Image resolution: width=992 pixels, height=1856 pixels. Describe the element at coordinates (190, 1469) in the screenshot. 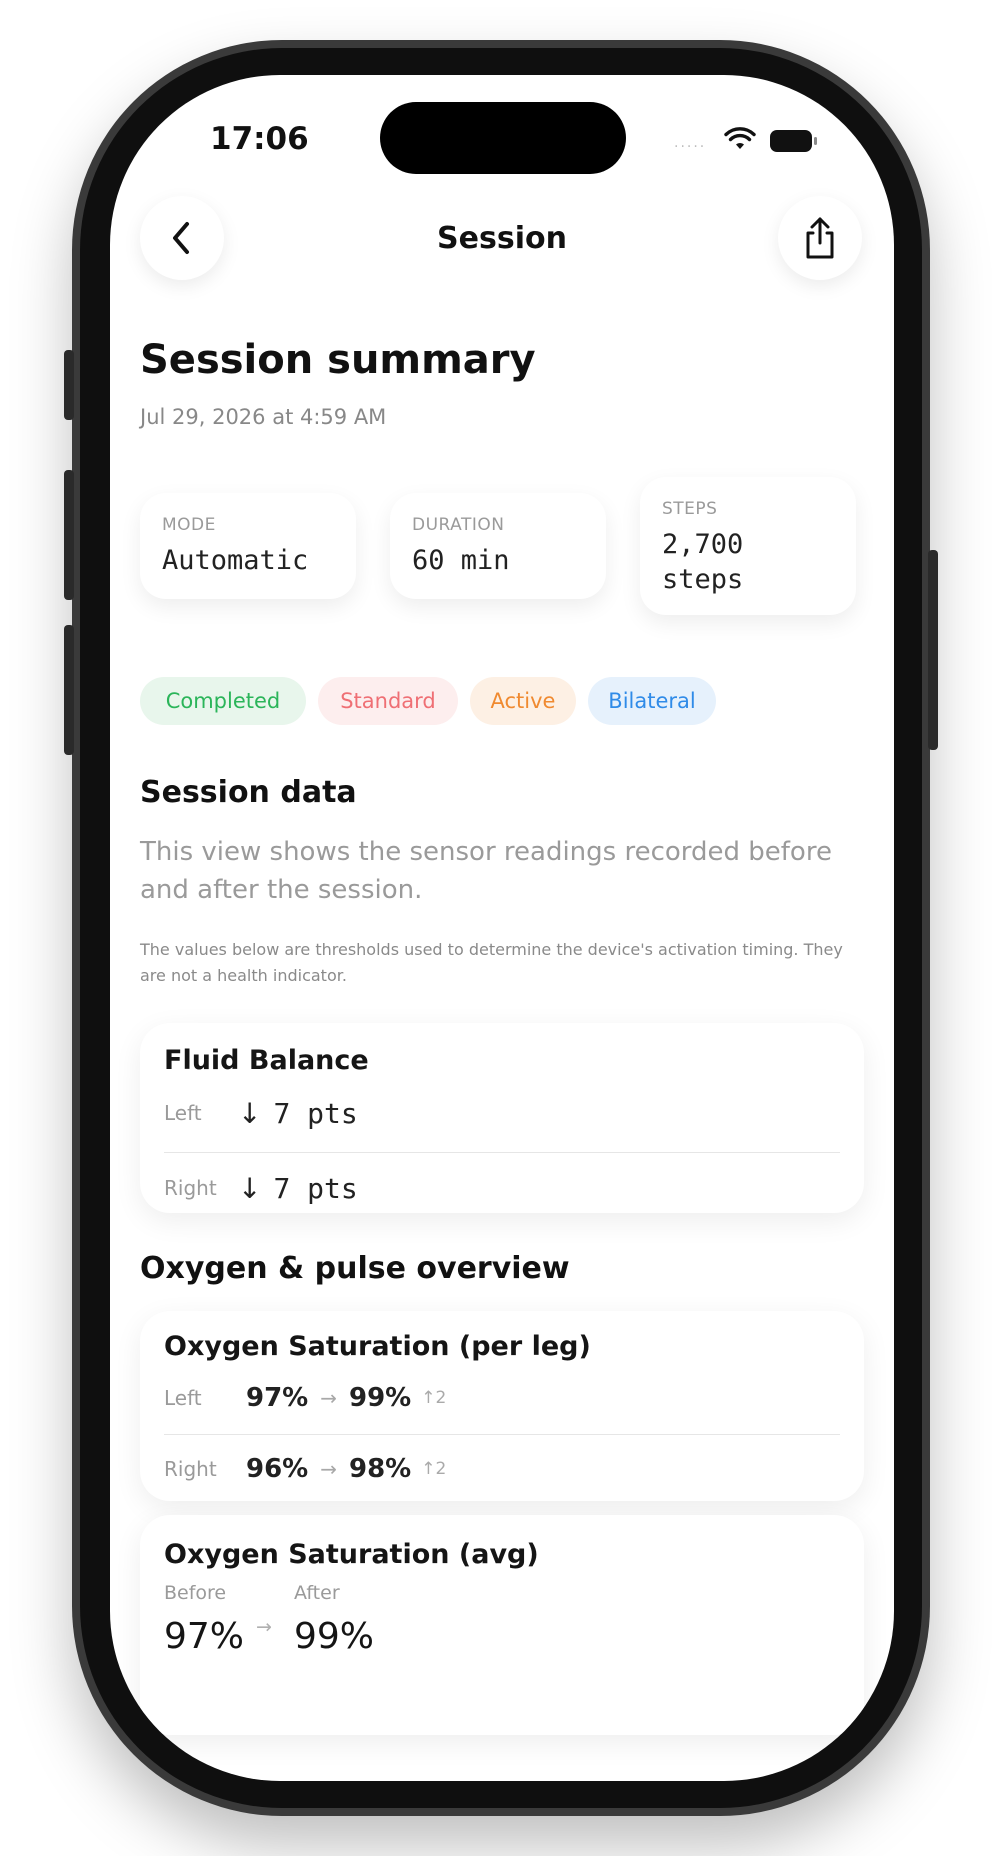

I see `oxygen-right-label: Right` at that location.